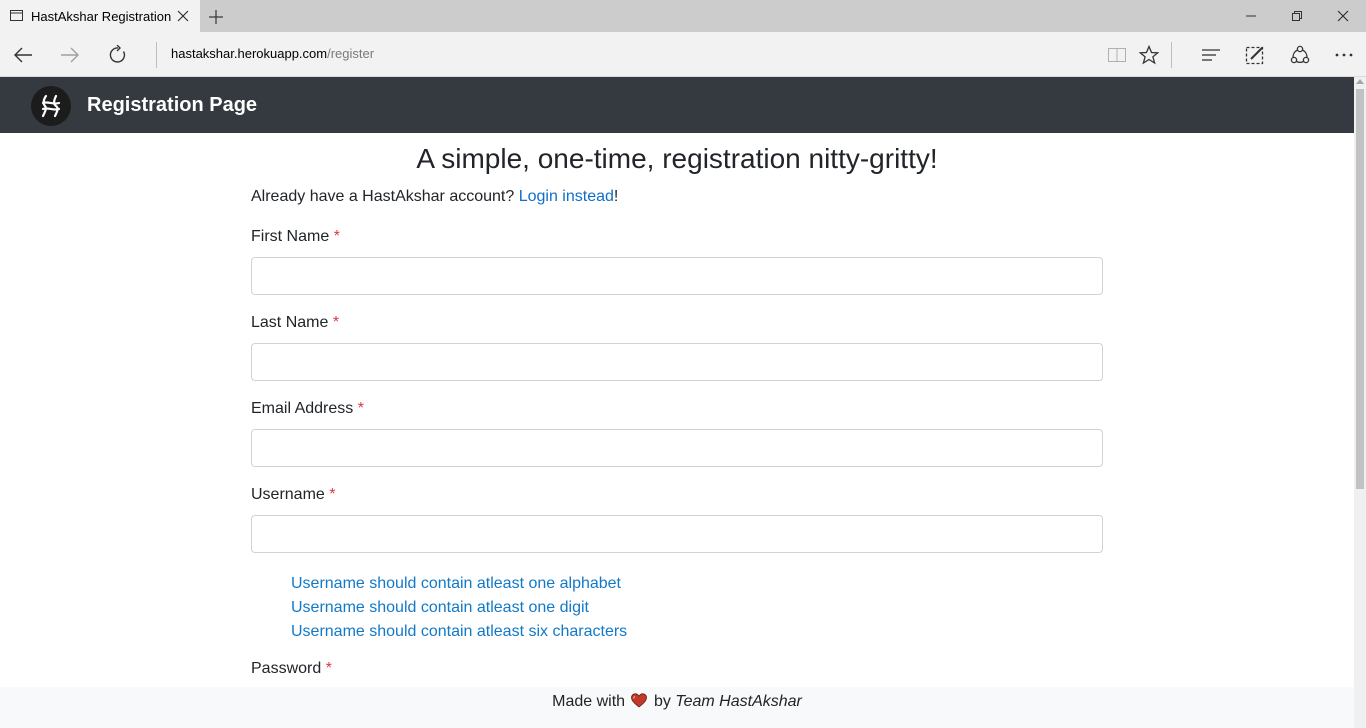 Image resolution: width=1366 pixels, height=728 pixels. I want to click on restore-icon, so click(1297, 16).